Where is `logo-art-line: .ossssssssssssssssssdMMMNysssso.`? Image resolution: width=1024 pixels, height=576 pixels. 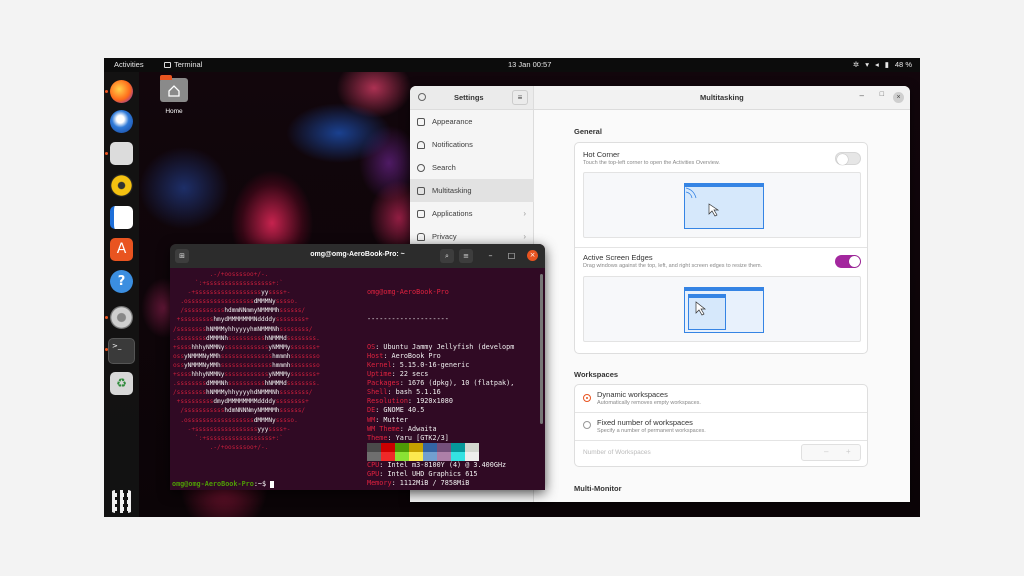 logo-art-line: .ossssssssssssssssssdMMMNysssso. is located at coordinates (235, 420).